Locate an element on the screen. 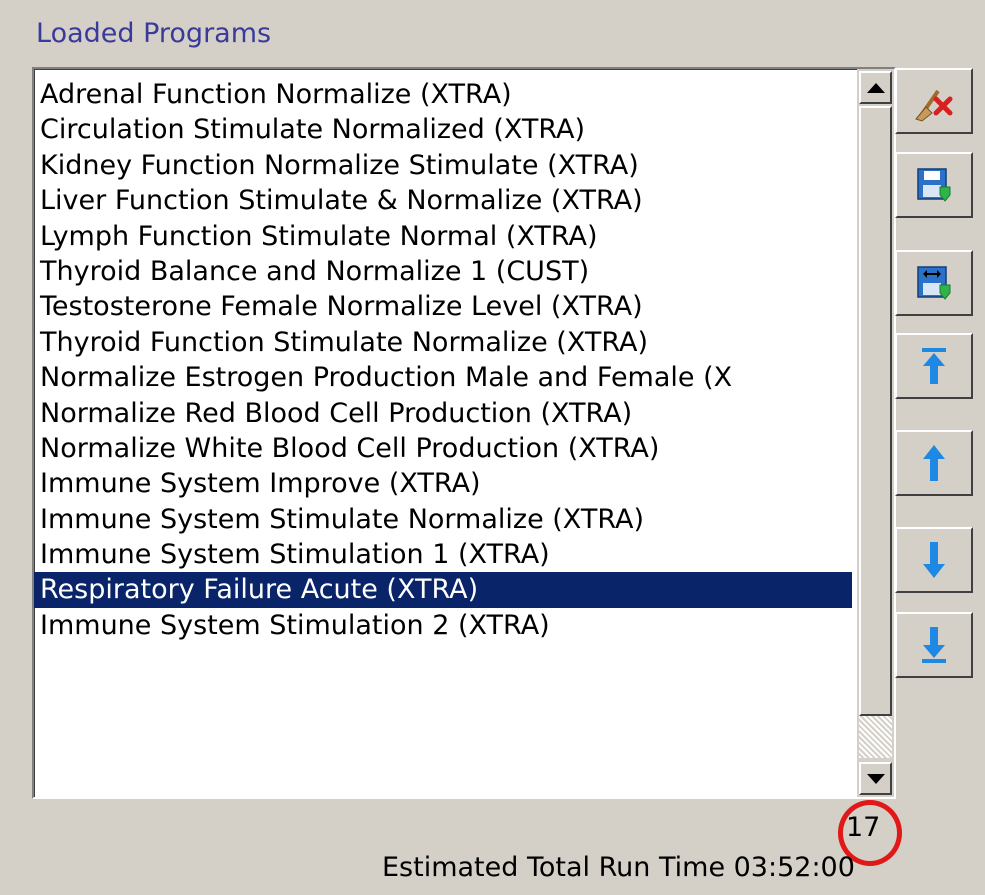 This screenshot has width=985, height=895. move-bottom-icon is located at coordinates (934, 645).